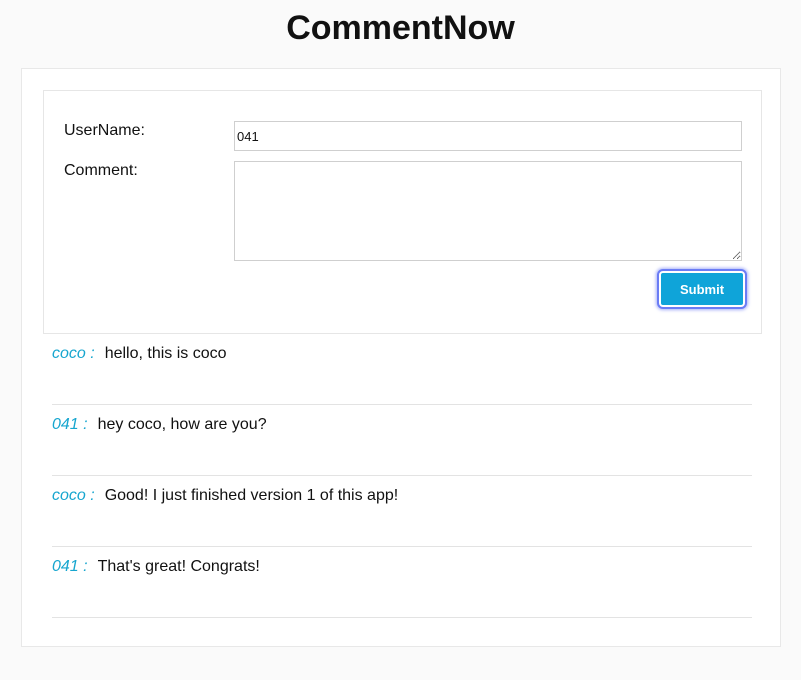 The width and height of the screenshot is (801, 680). What do you see at coordinates (165, 353) in the screenshot?
I see `comment-text: hello, this is coco` at bounding box center [165, 353].